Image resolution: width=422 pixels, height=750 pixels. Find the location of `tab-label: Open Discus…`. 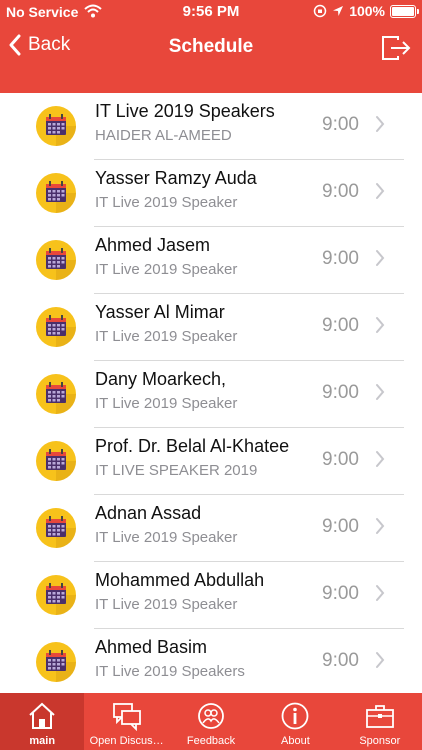

tab-label: Open Discus… is located at coordinates (126, 741).